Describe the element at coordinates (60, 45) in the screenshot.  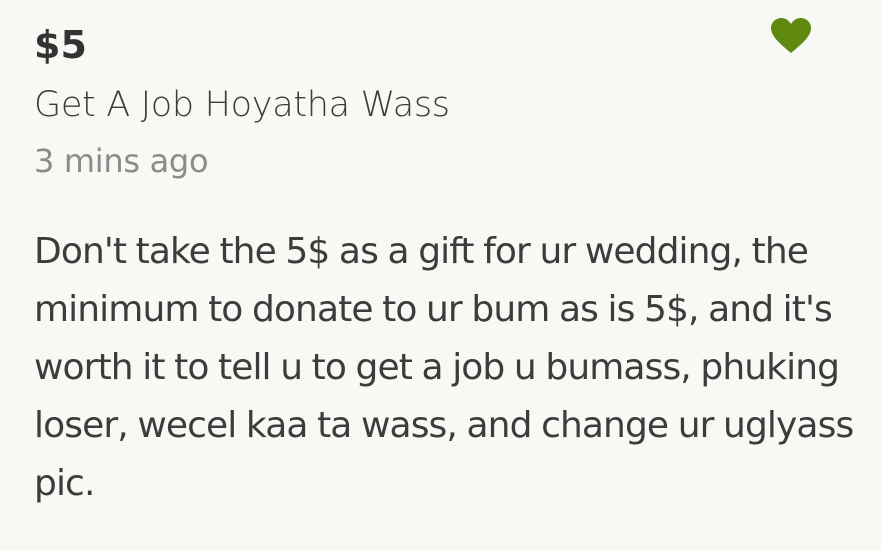
I see `donation-amount: $5` at that location.